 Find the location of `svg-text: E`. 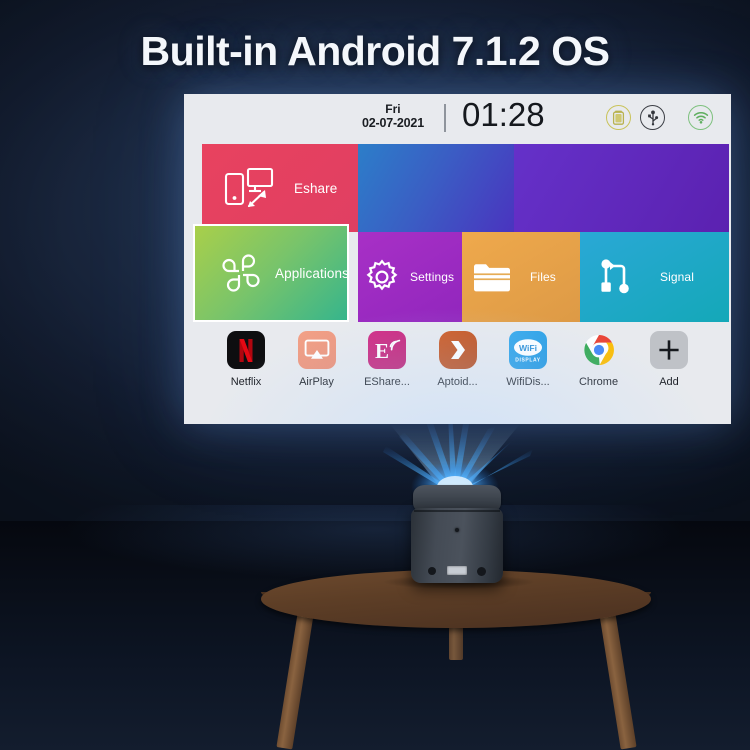

svg-text: E is located at coordinates (382, 351).